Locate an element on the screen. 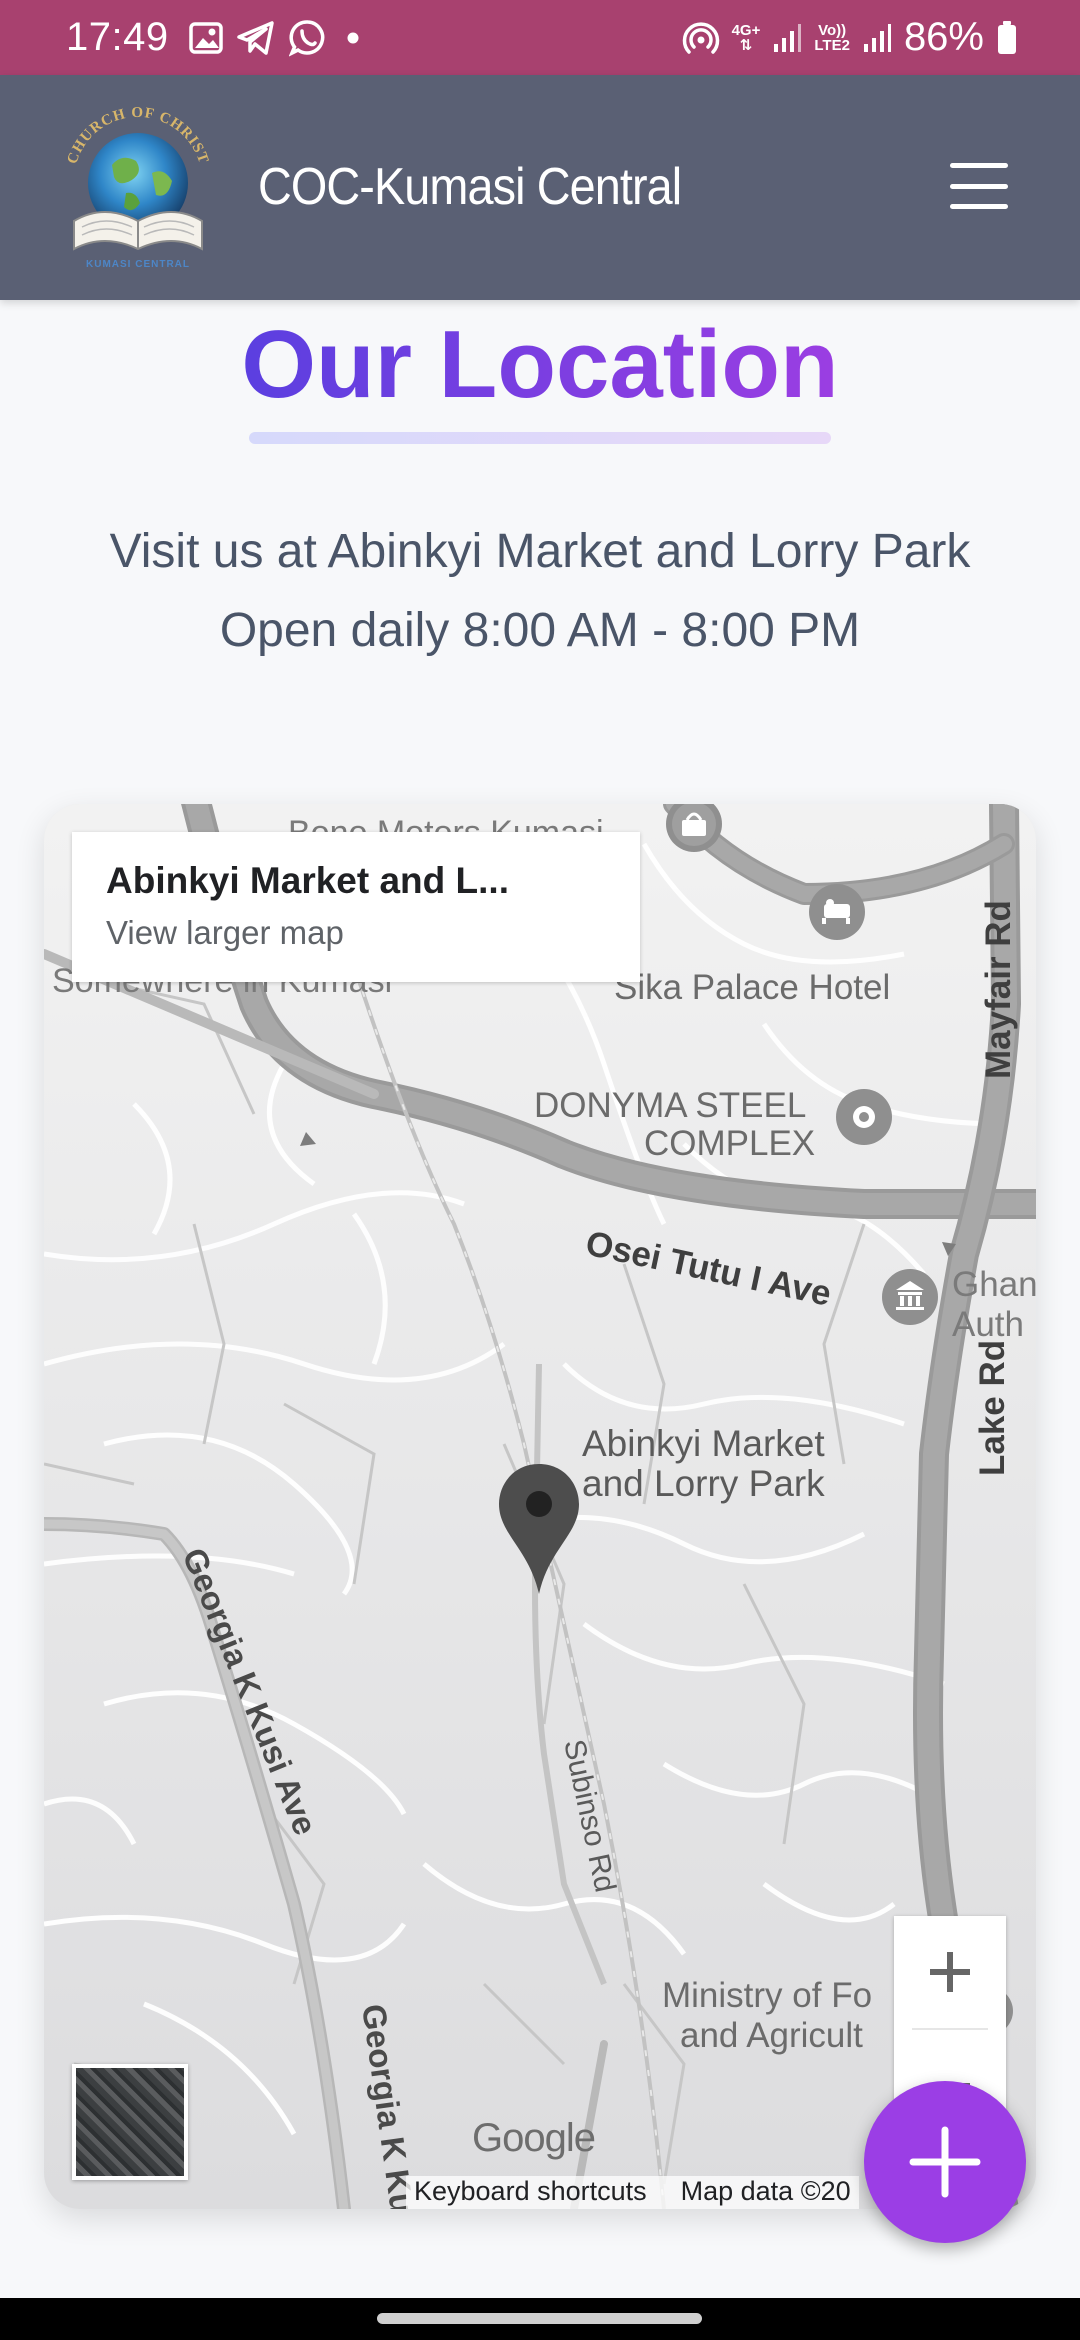  church-logo: CHURCH OF CHRIST KUMASI CENTRAL is located at coordinates (138, 188).